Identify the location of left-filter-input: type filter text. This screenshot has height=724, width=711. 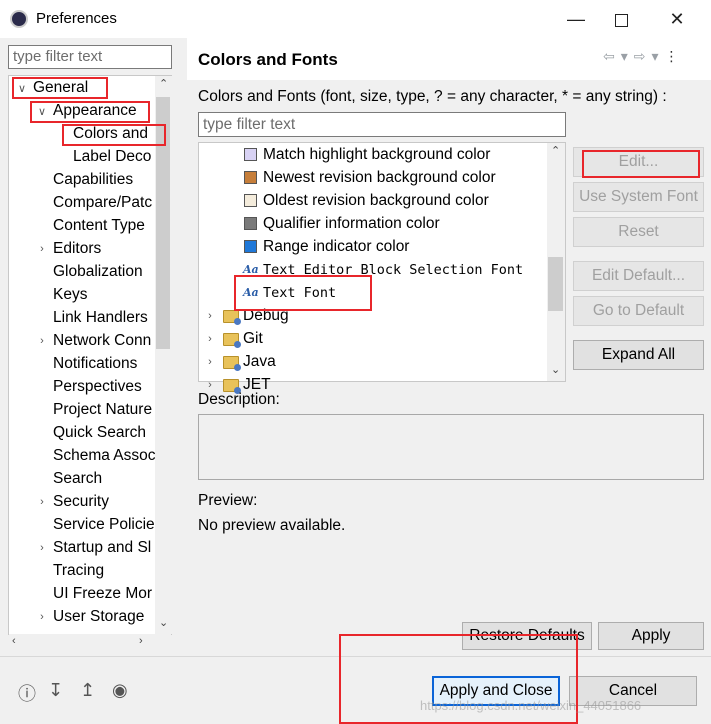
(90, 57).